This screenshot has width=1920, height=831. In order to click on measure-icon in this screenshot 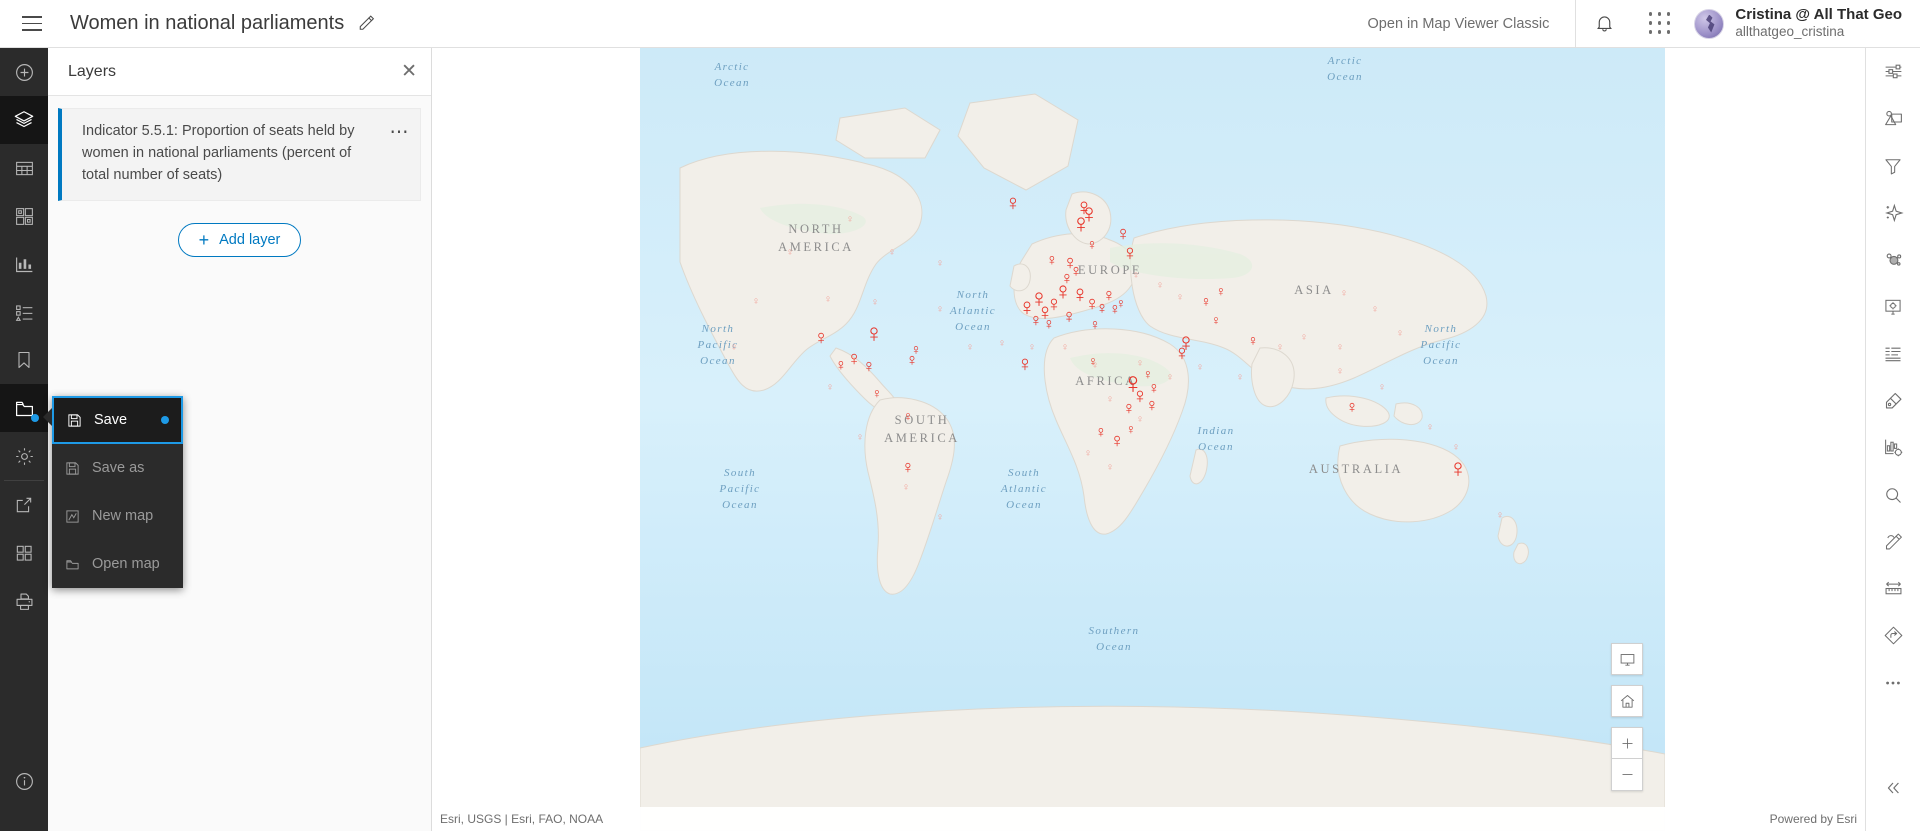, I will do `click(1893, 588)`.